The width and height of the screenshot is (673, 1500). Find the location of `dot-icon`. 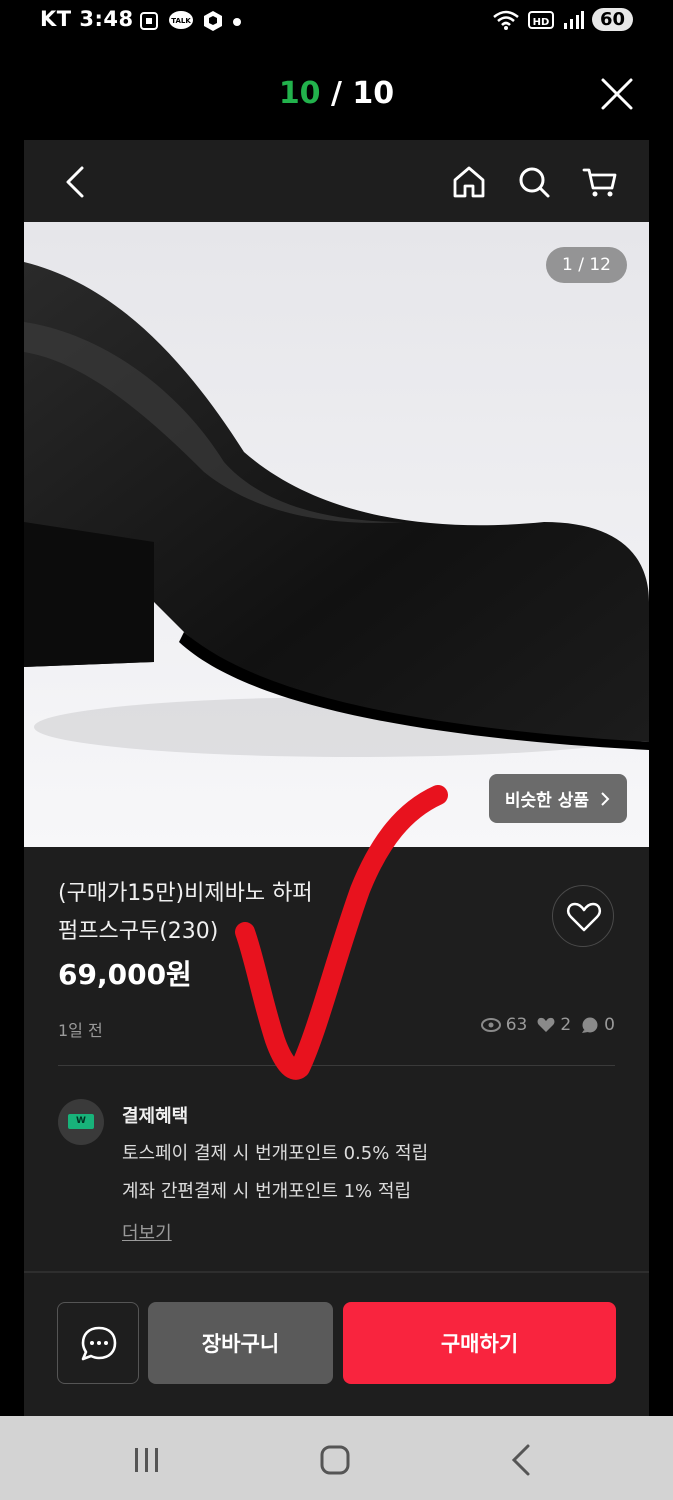

dot-icon is located at coordinates (237, 22).